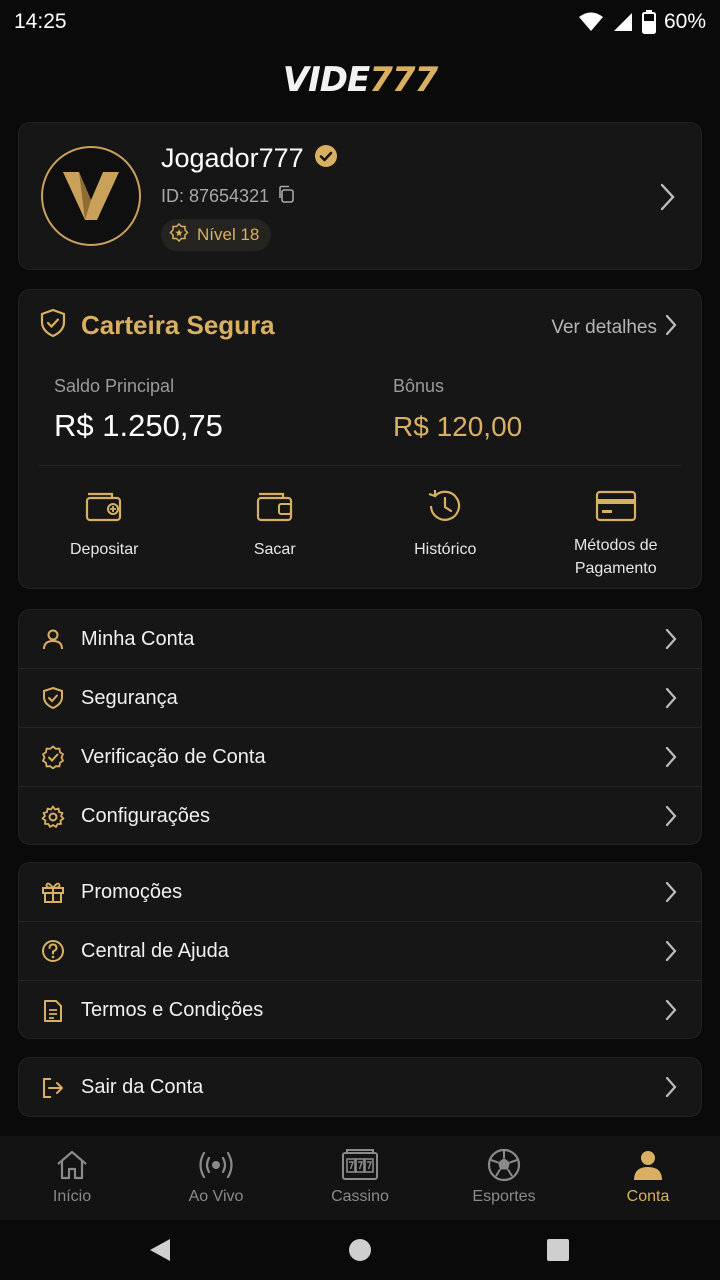 The image size is (720, 1280). Describe the element at coordinates (615, 545) in the screenshot. I see `payment-methods-label-line1: Métodos de` at that location.